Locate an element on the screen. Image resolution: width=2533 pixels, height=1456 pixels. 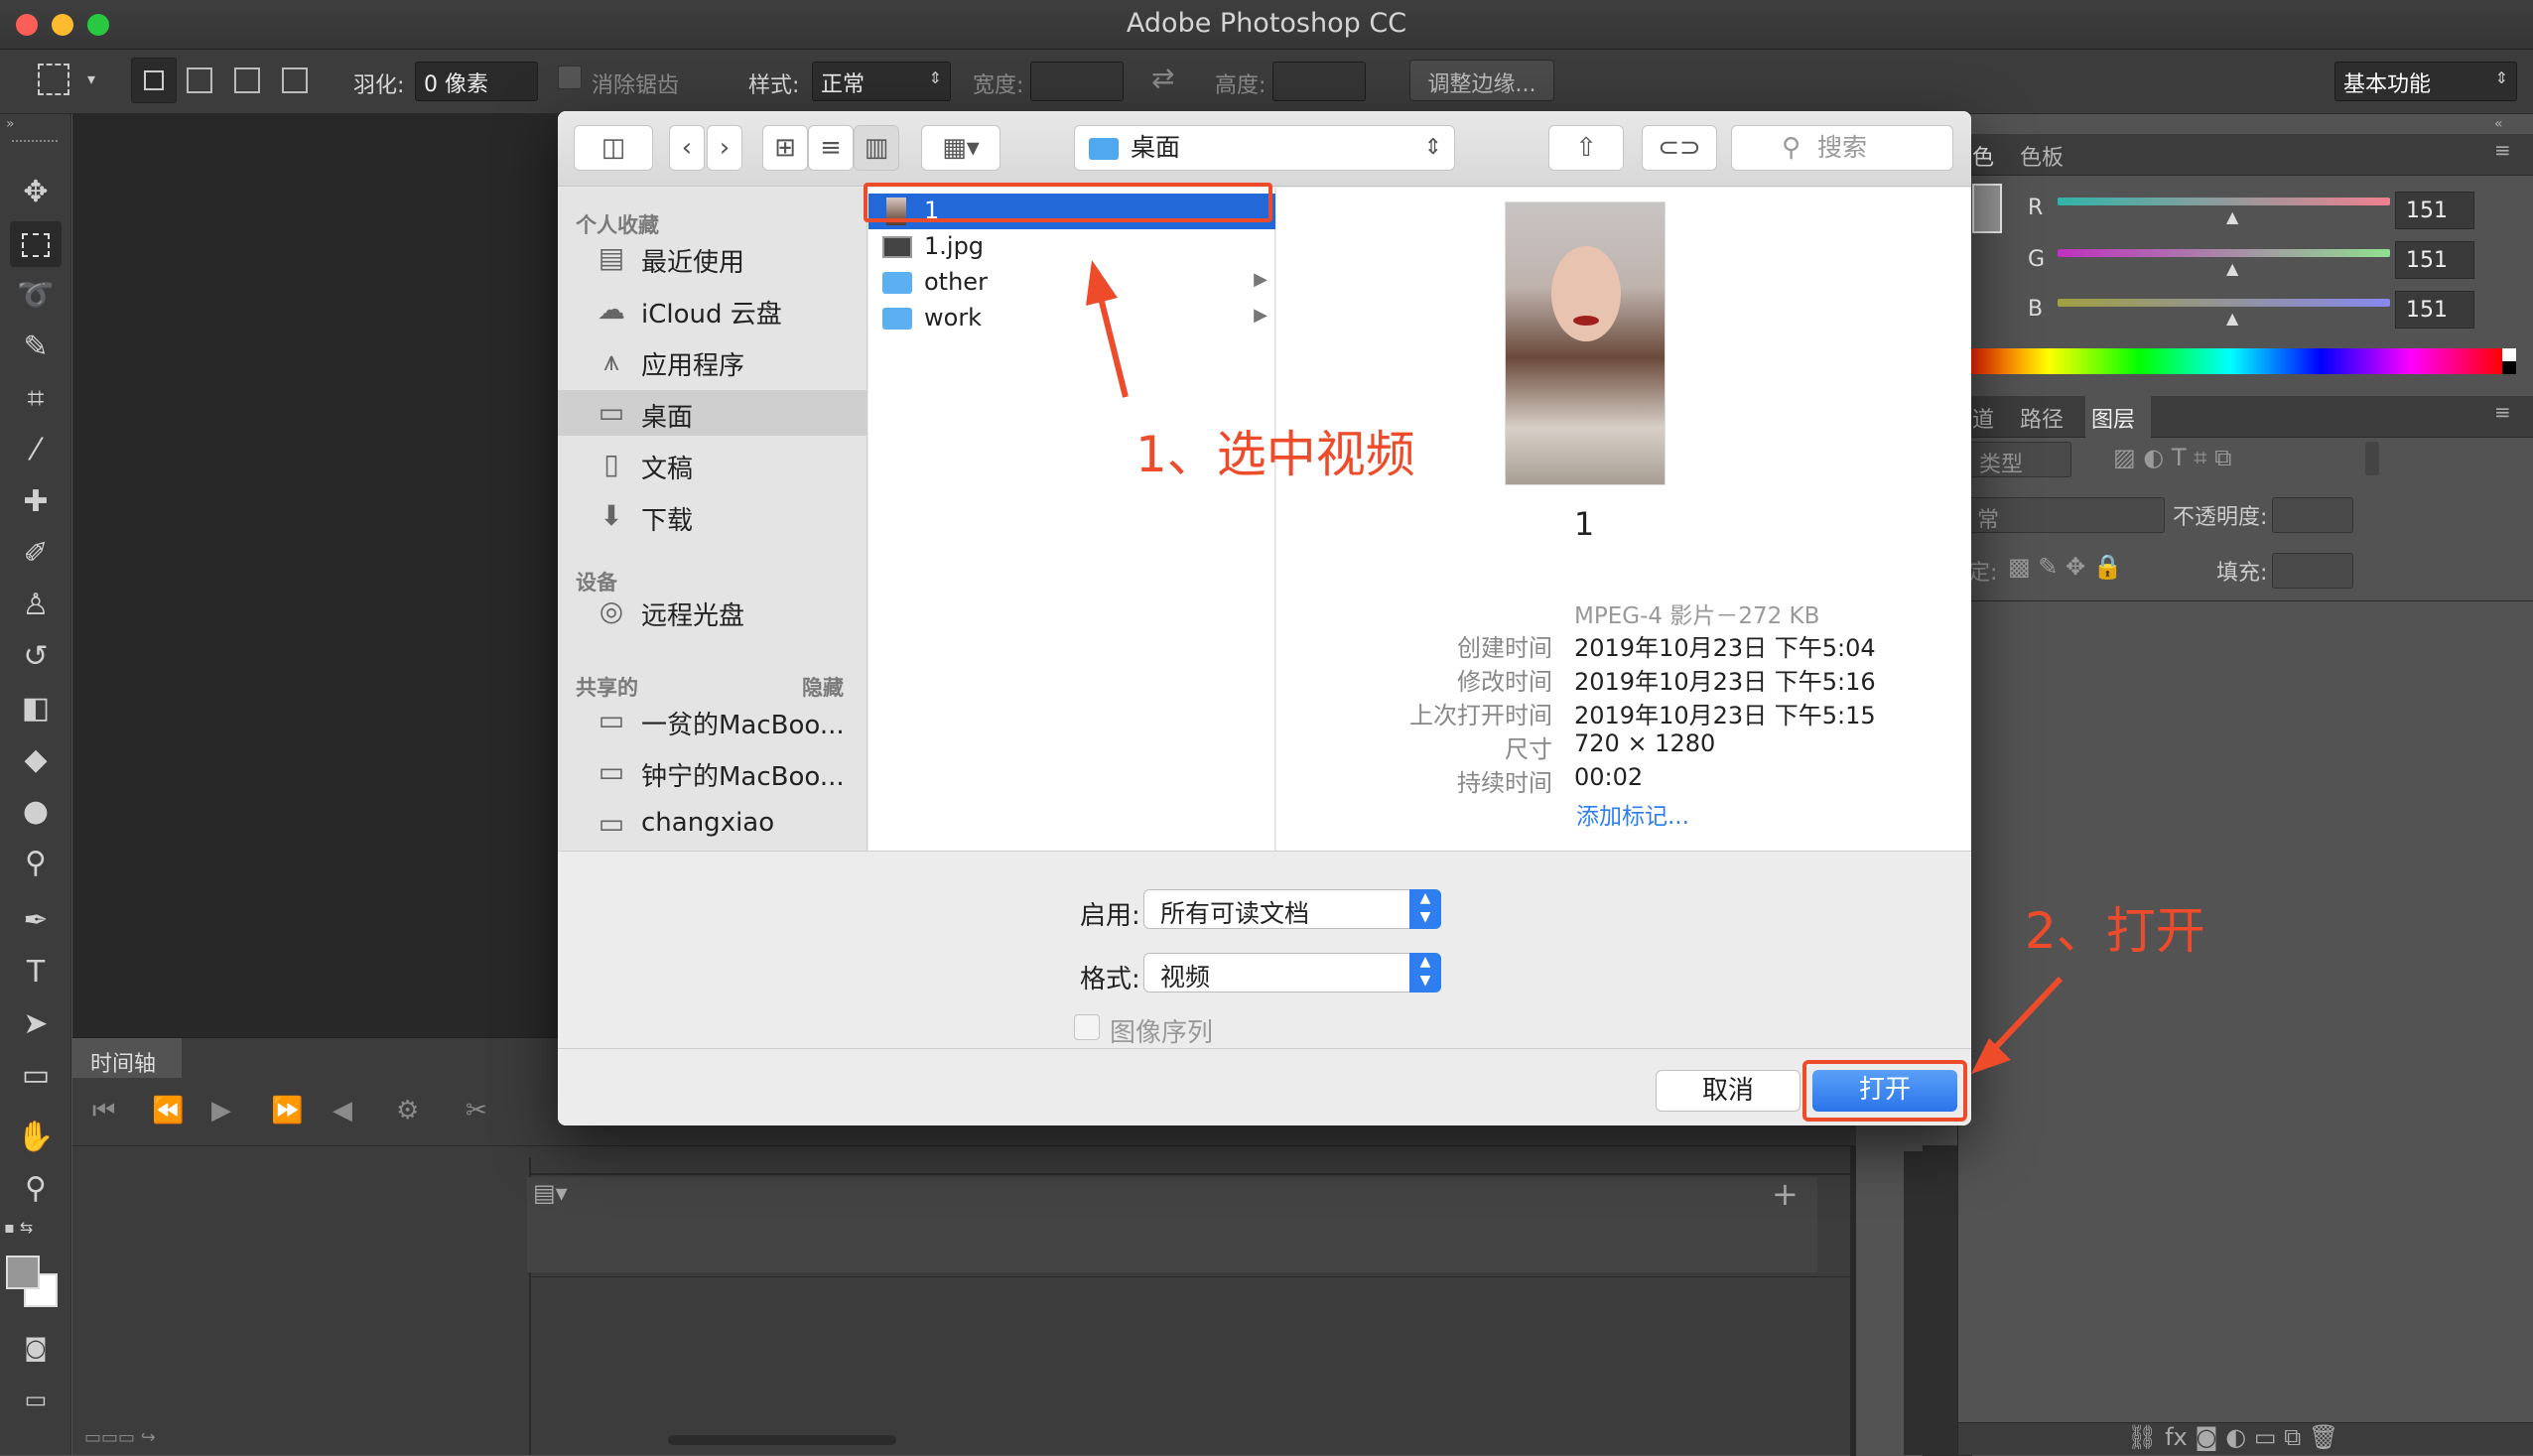
annotation-step2: 2、打开 is located at coordinates (2115, 931).